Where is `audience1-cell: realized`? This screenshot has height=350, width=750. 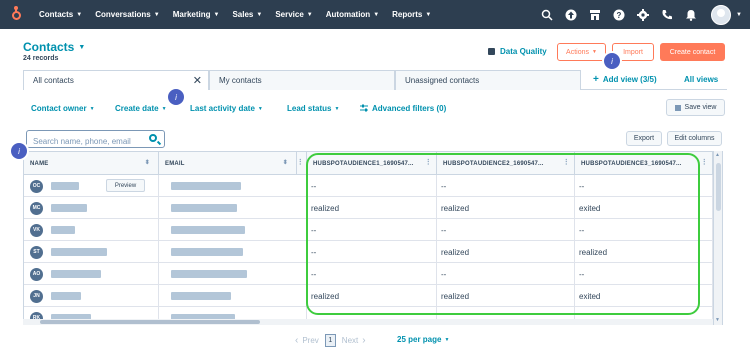 audience1-cell: realized is located at coordinates (372, 208).